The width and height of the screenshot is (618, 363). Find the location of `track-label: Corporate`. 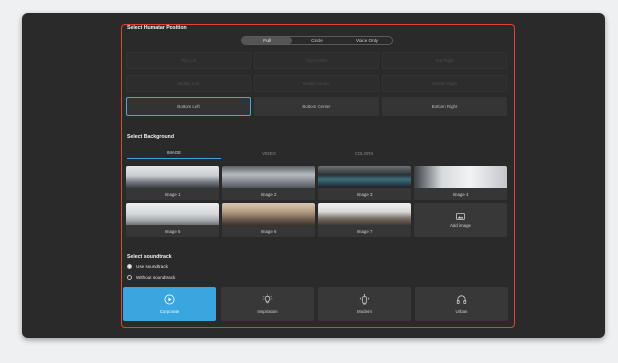

track-label: Corporate is located at coordinates (169, 311).